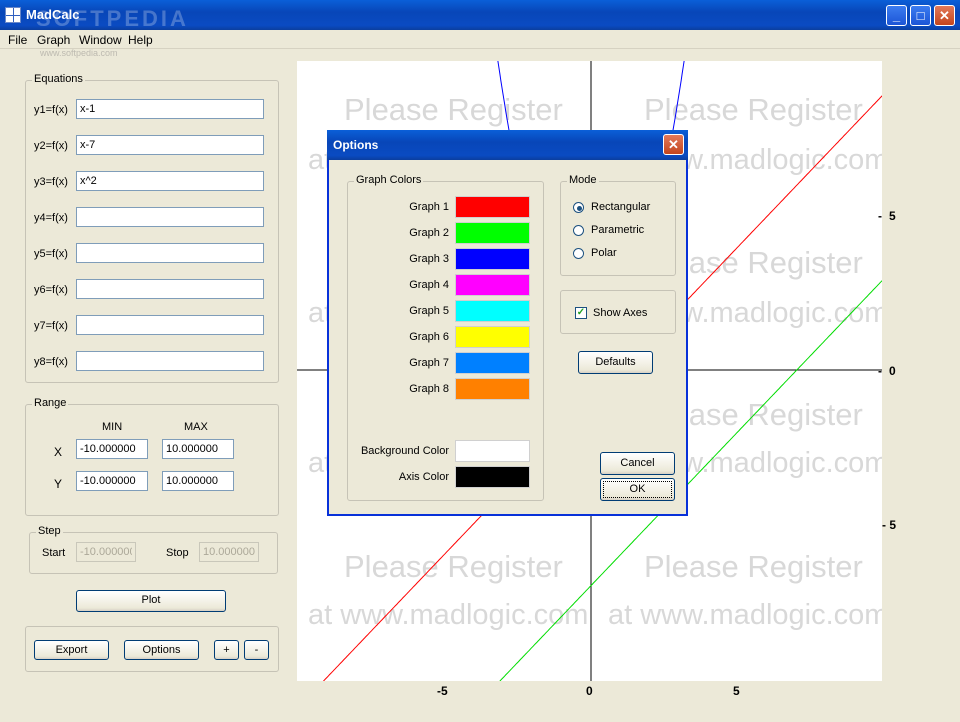 The height and width of the screenshot is (722, 960). What do you see at coordinates (492, 451) in the screenshot?
I see `background-color-swatch` at bounding box center [492, 451].